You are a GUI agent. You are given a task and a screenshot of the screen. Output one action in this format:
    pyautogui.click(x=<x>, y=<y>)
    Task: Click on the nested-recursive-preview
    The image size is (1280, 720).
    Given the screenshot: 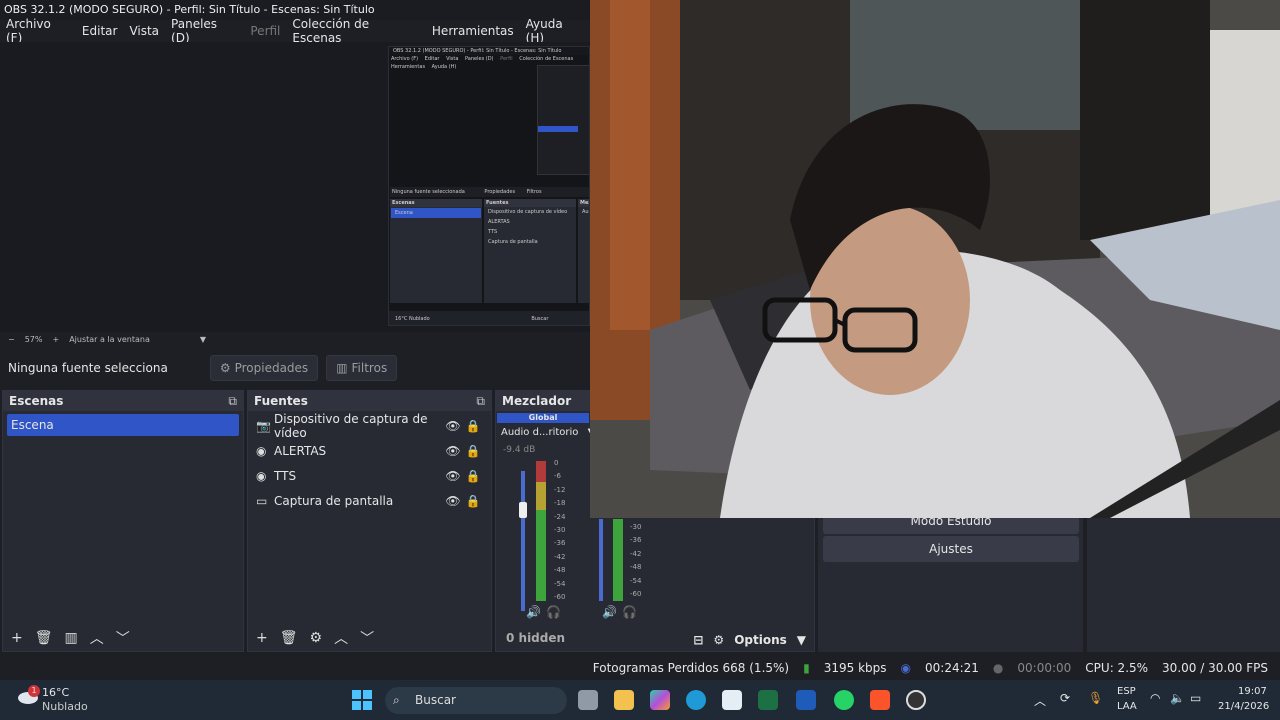 What is the action you would take?
    pyautogui.click(x=563, y=120)
    